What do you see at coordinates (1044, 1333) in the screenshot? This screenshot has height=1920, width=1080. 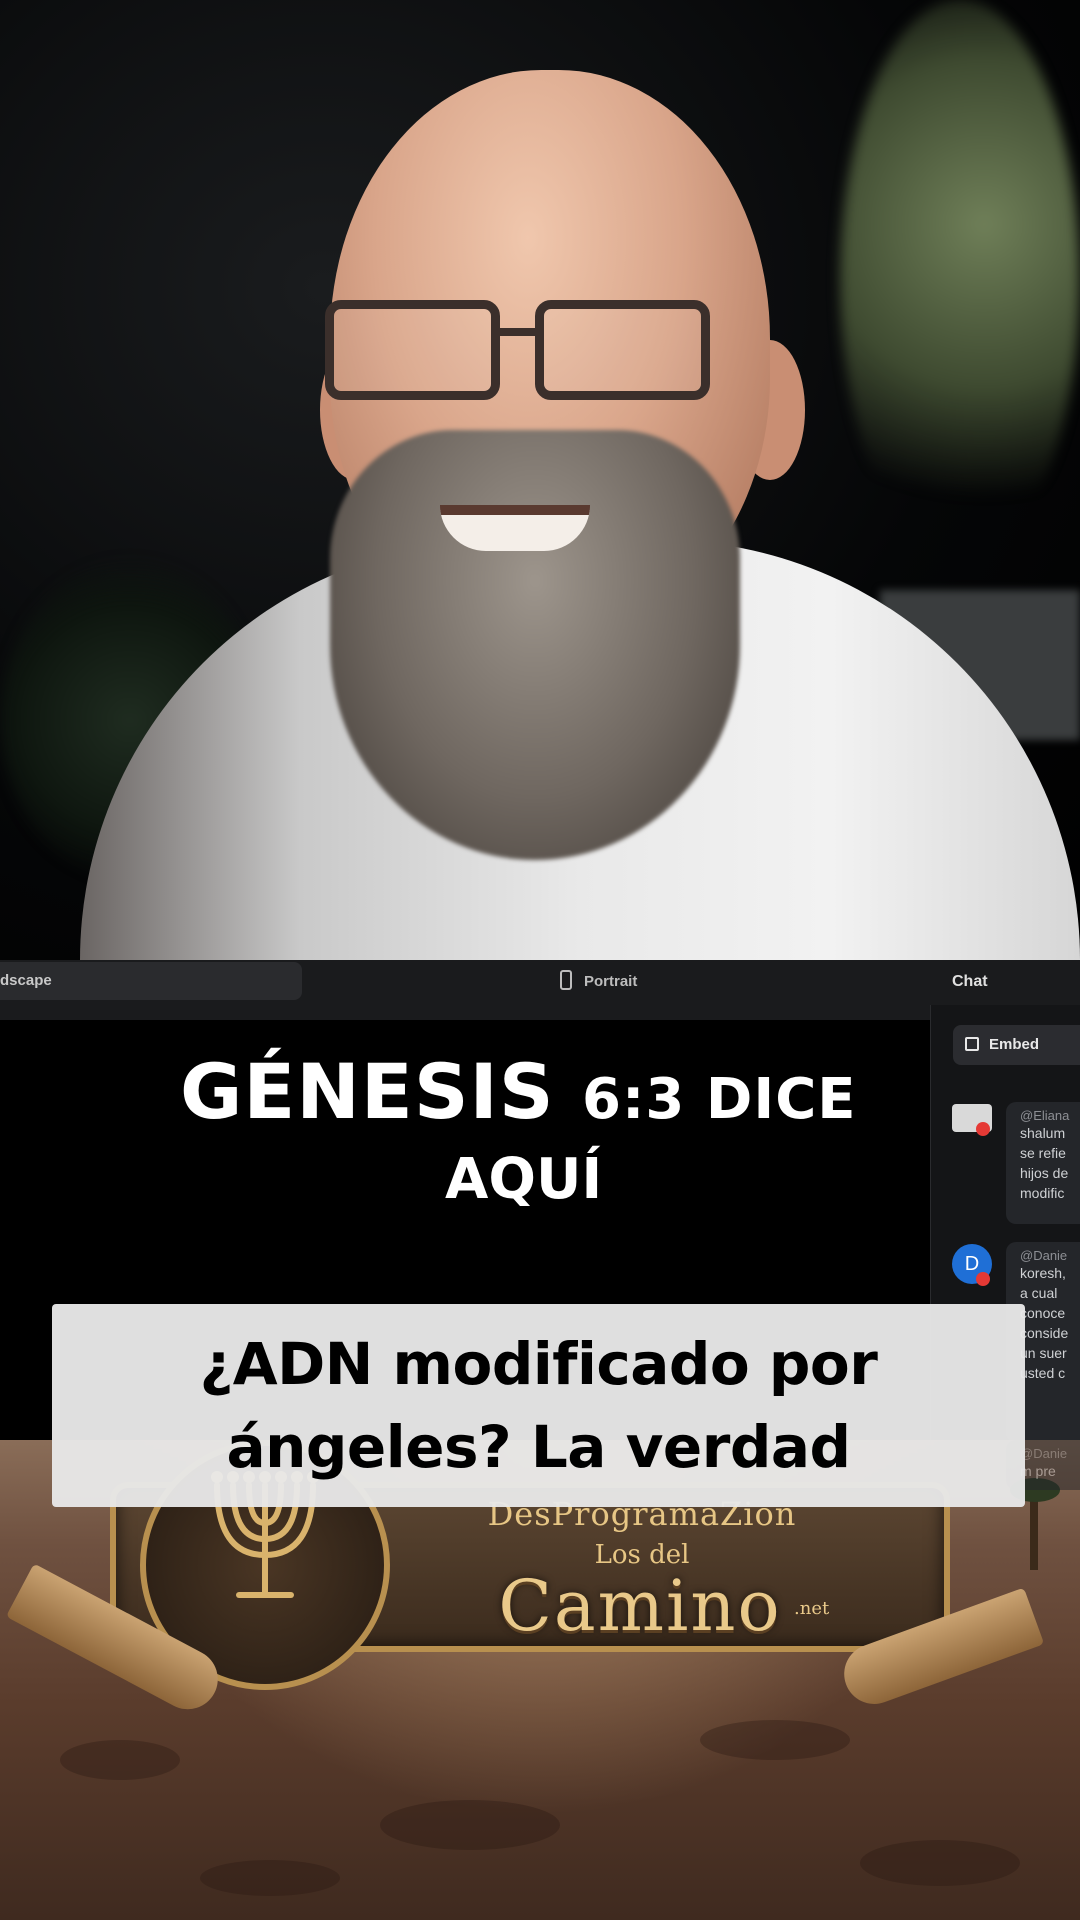 I see `chat-line: conside` at bounding box center [1044, 1333].